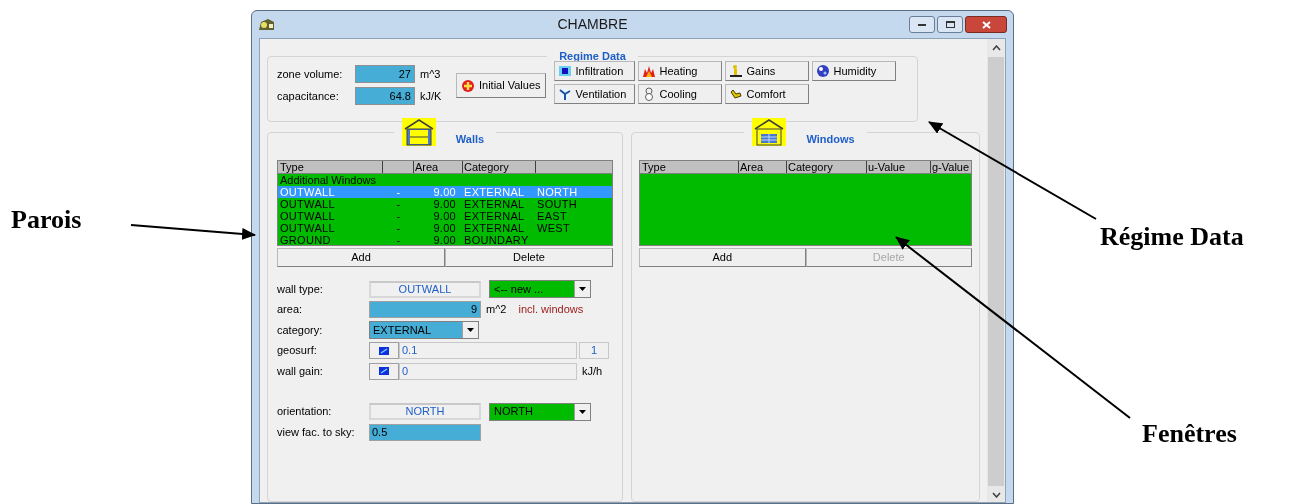 This screenshot has width=1301, height=504. What do you see at coordinates (830, 139) in the screenshot?
I see `group-title: Windows` at bounding box center [830, 139].